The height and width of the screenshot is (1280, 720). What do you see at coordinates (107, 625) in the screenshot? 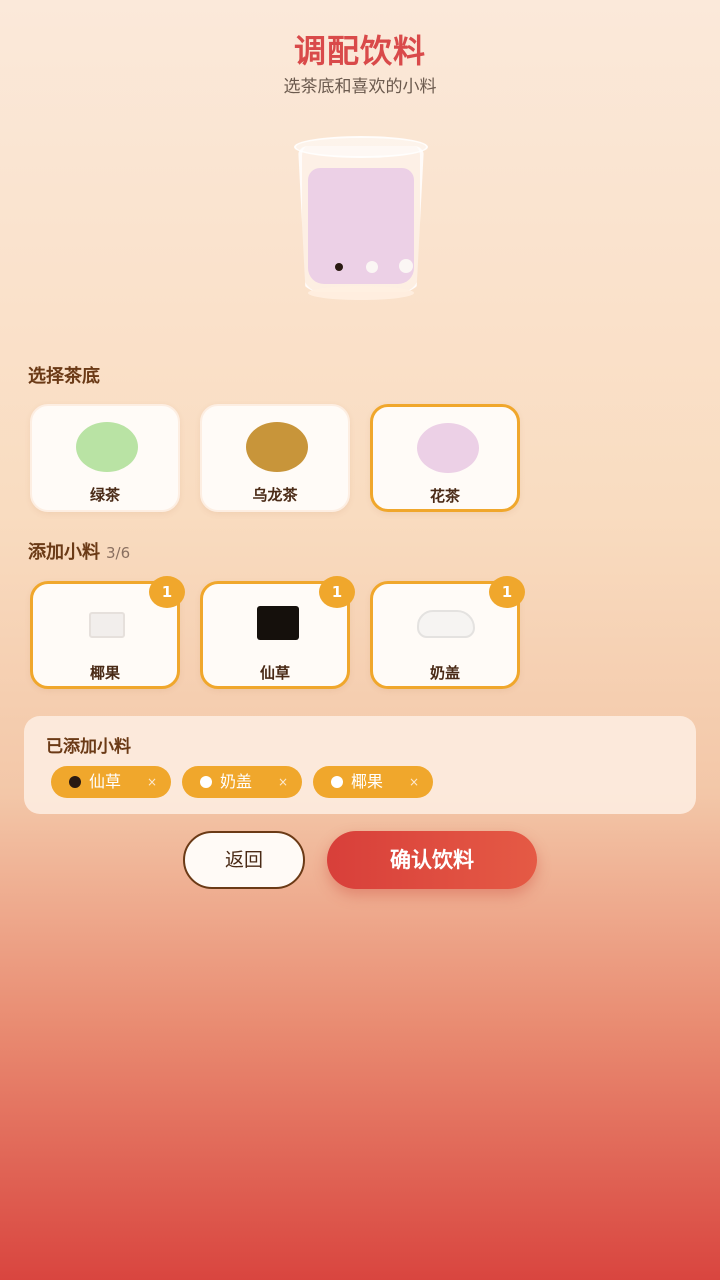
I see `coconut-jelly-icon` at bounding box center [107, 625].